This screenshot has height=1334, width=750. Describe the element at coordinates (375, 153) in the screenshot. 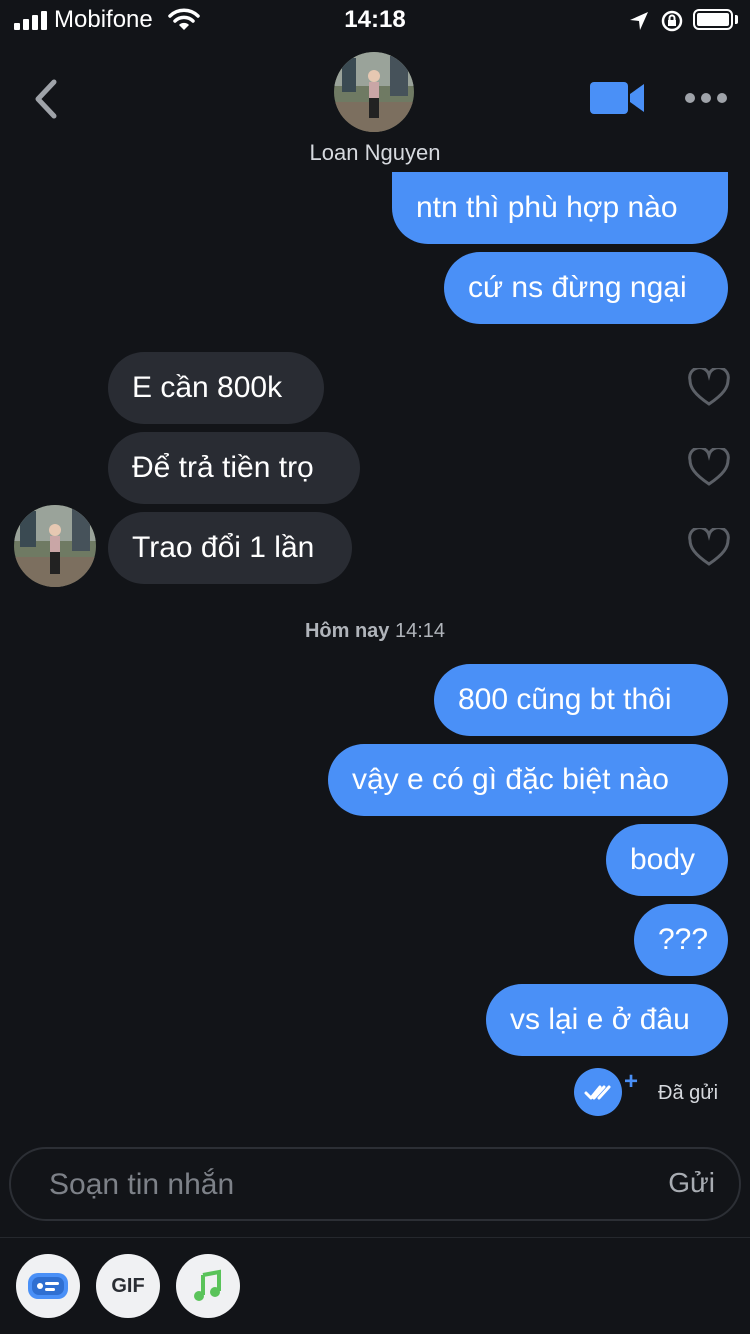

I see `contact-name: Loan Nguyen` at that location.